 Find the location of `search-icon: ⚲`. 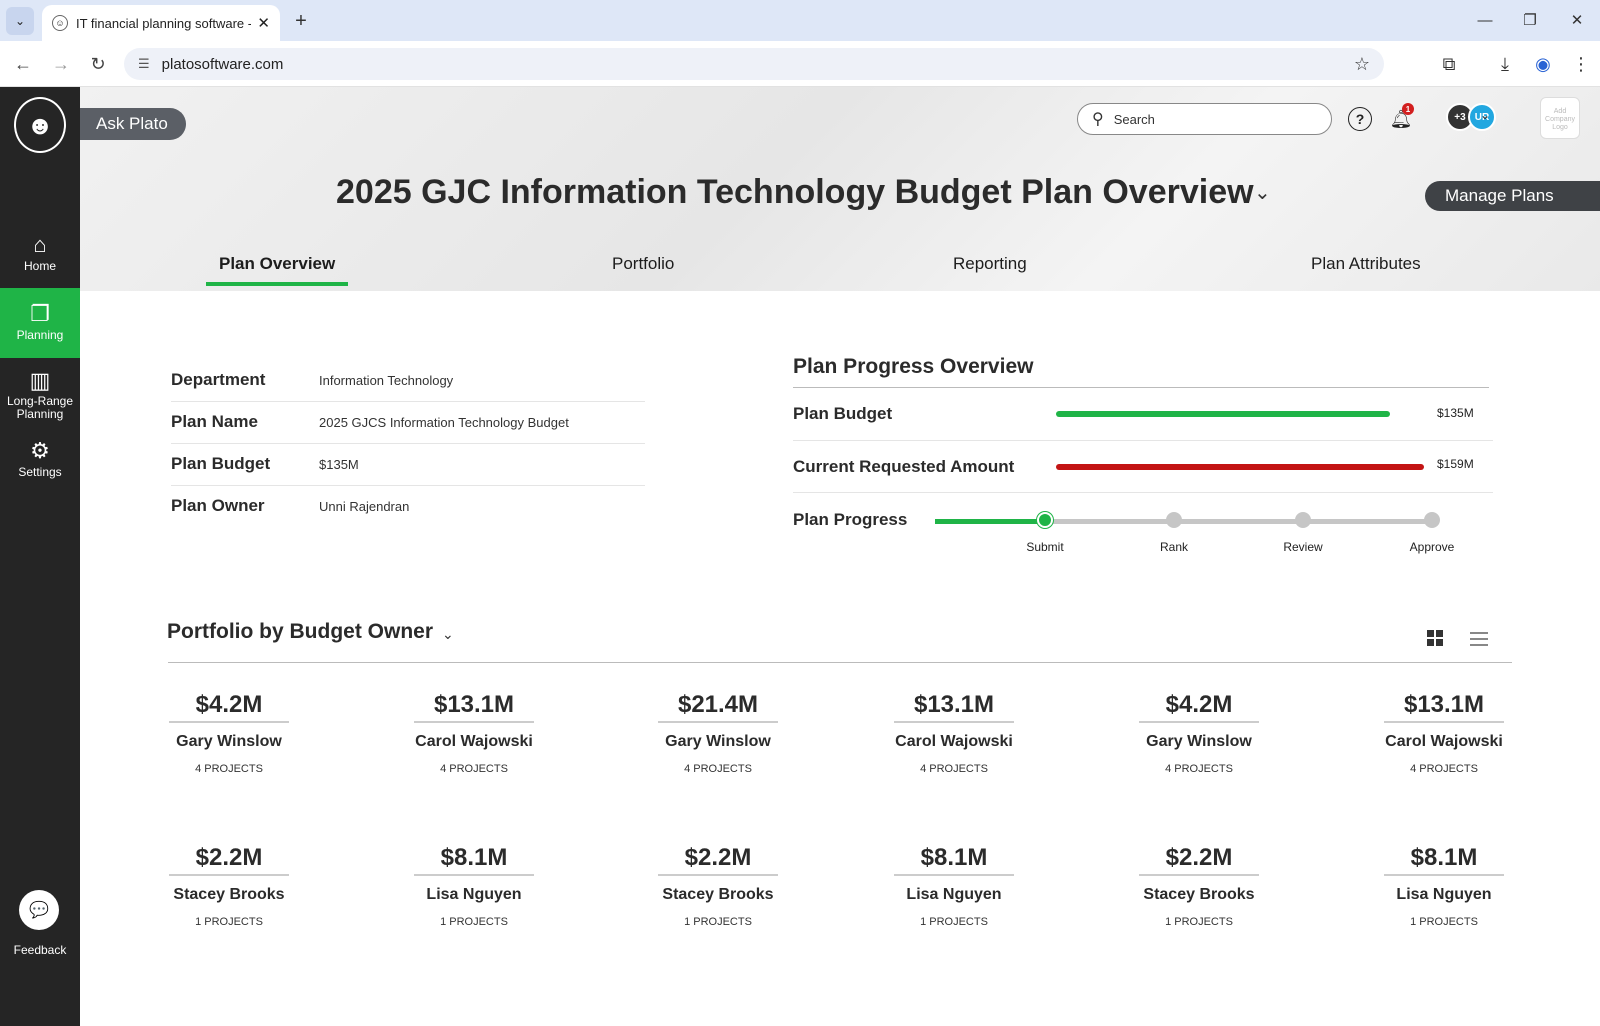

search-icon: ⚲ is located at coordinates (1098, 119).